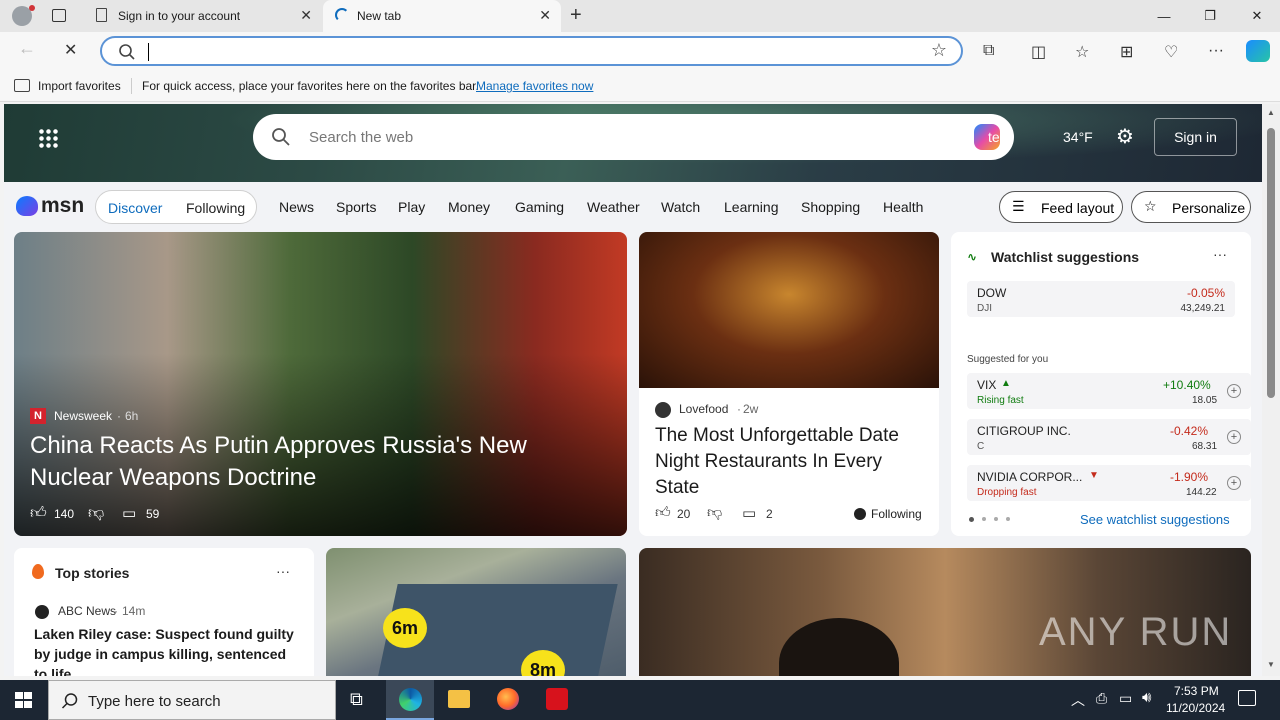  I want to click on clock-date: 11/20/2024, so click(1195, 708).